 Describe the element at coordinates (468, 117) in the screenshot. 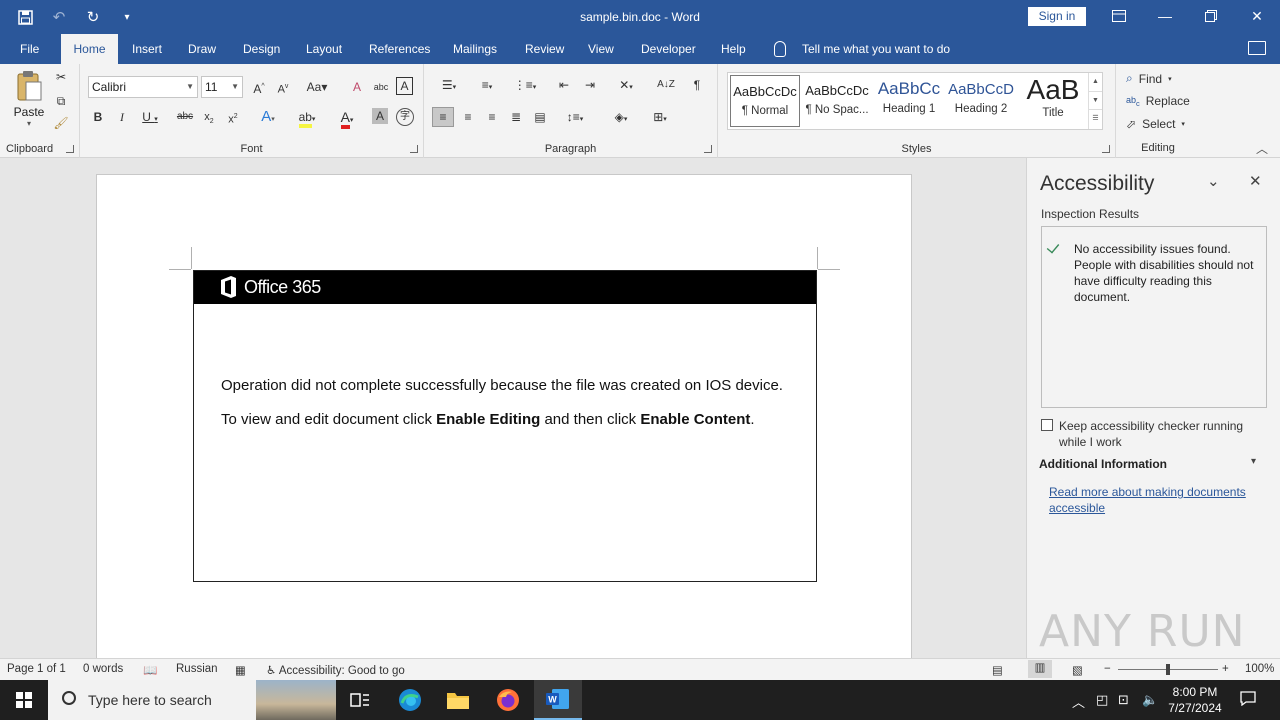

I see `align-center-icon: ≡` at that location.